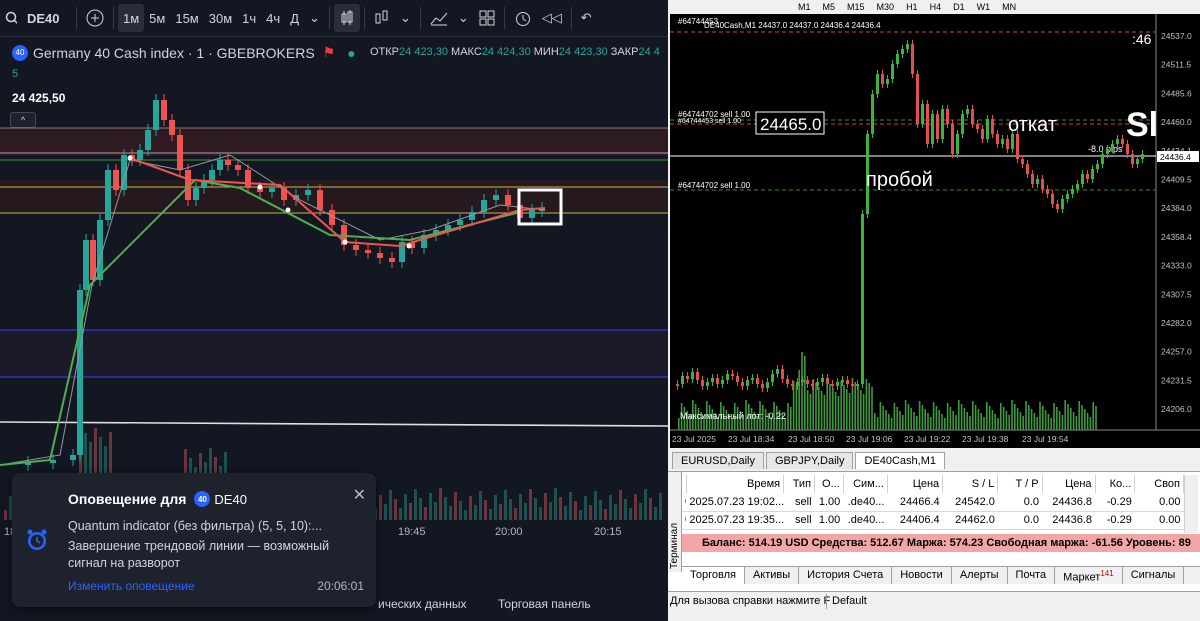  Describe the element at coordinates (249, 18) in the screenshot. I see `tf-1h: 1ч` at that location.